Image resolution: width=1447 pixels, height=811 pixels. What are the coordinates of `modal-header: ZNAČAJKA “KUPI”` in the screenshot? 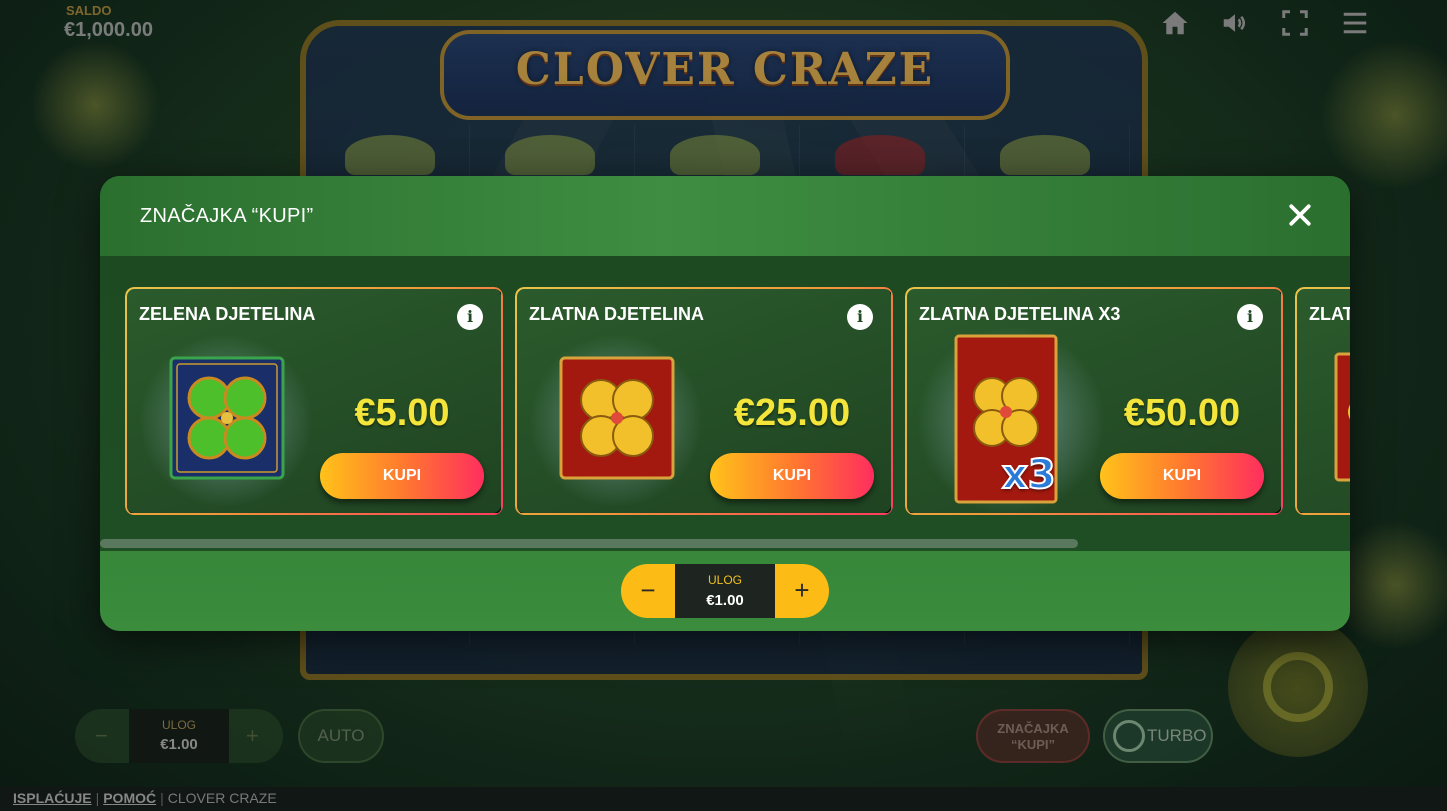 It's located at (725, 216).